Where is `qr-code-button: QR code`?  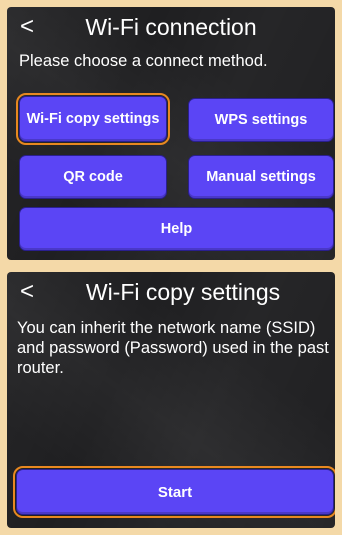 qr-code-button: QR code is located at coordinates (93, 177).